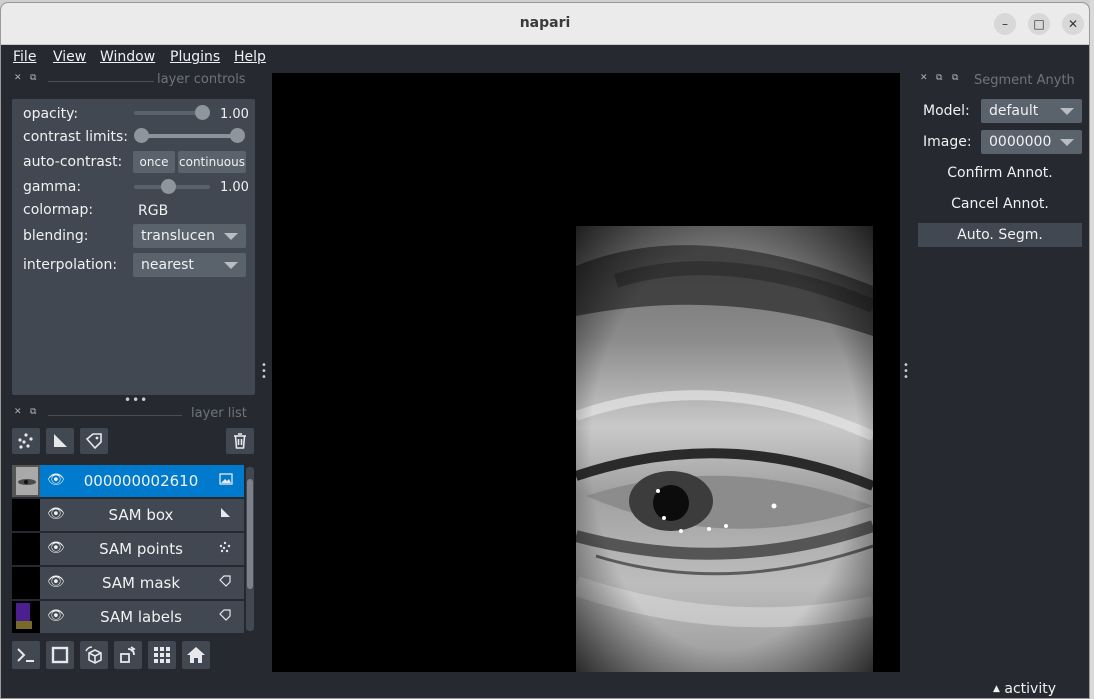 The image size is (1094, 699). I want to click on delete-layer-button, so click(240, 441).